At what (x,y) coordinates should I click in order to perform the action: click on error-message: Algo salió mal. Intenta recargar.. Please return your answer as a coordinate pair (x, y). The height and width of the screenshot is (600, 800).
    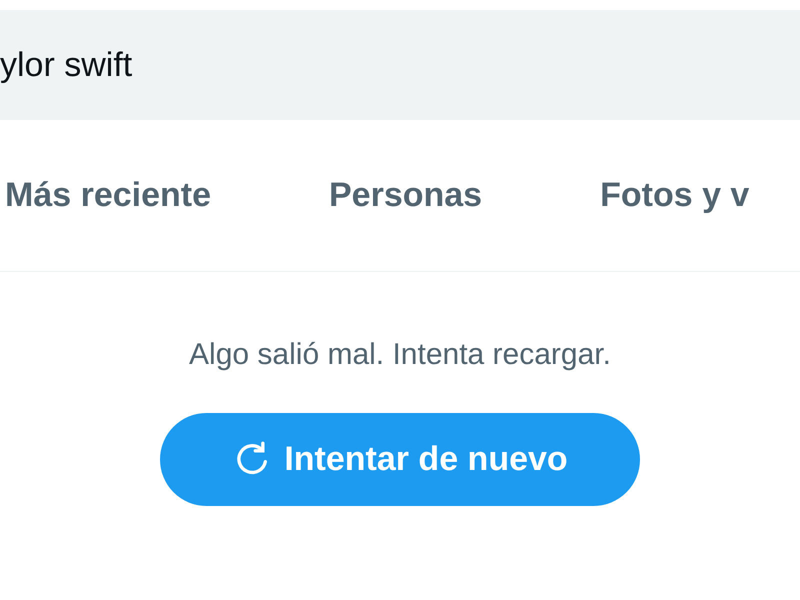
    Looking at the image, I should click on (400, 355).